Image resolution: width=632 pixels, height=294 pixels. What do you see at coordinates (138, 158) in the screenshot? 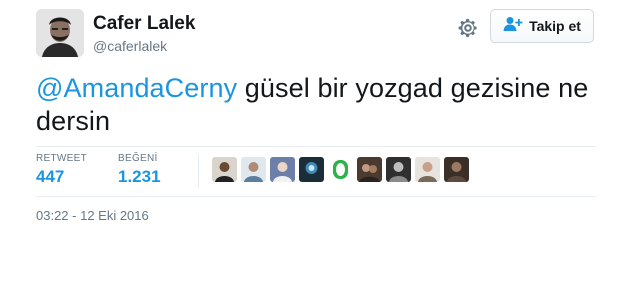
I see `like-label: BEĞENİ` at bounding box center [138, 158].